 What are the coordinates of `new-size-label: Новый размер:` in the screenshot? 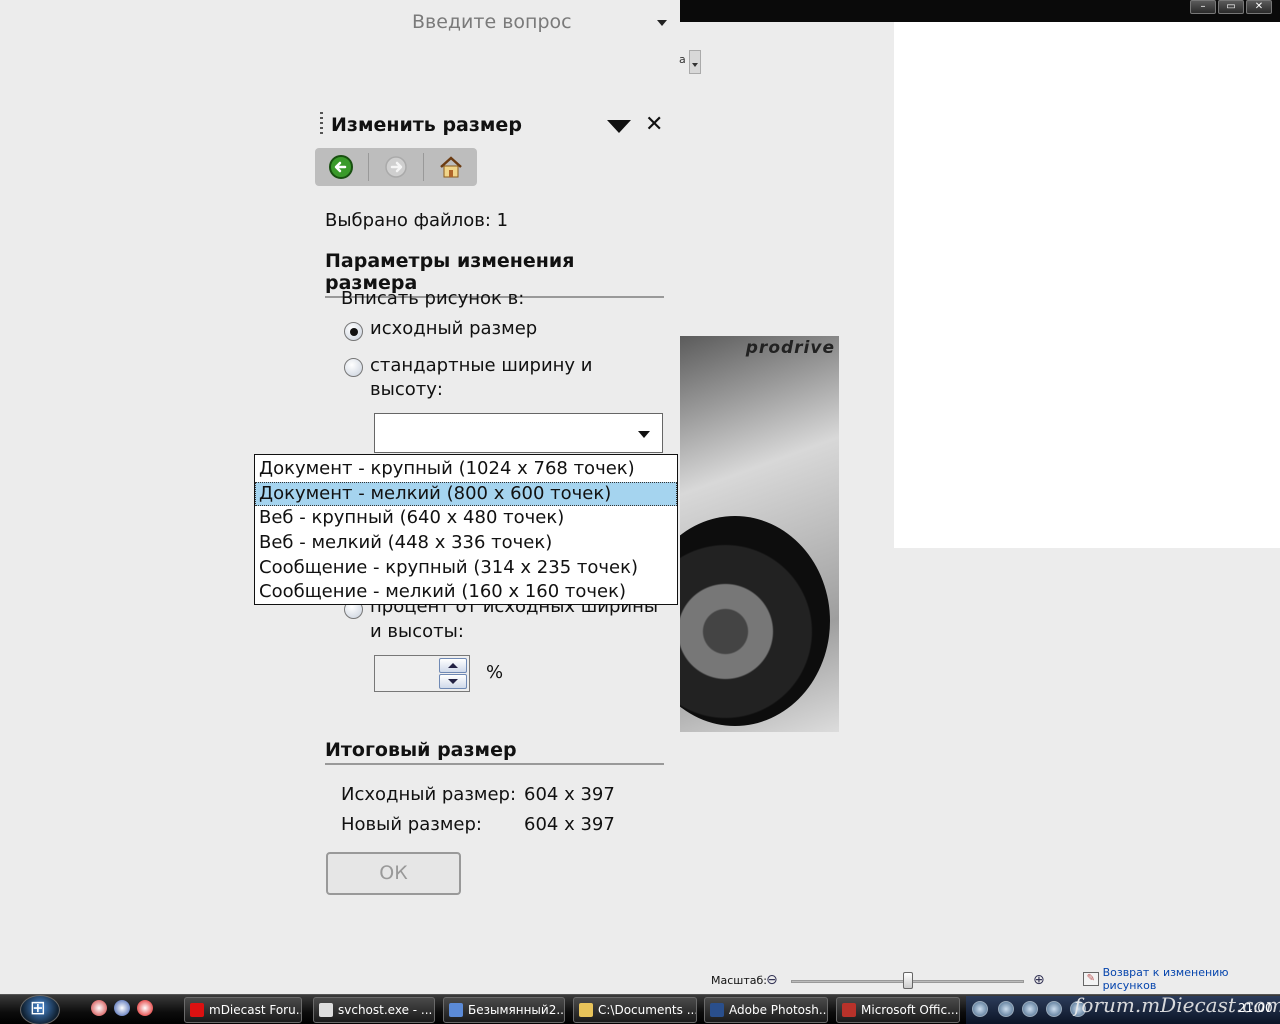 It's located at (411, 824).